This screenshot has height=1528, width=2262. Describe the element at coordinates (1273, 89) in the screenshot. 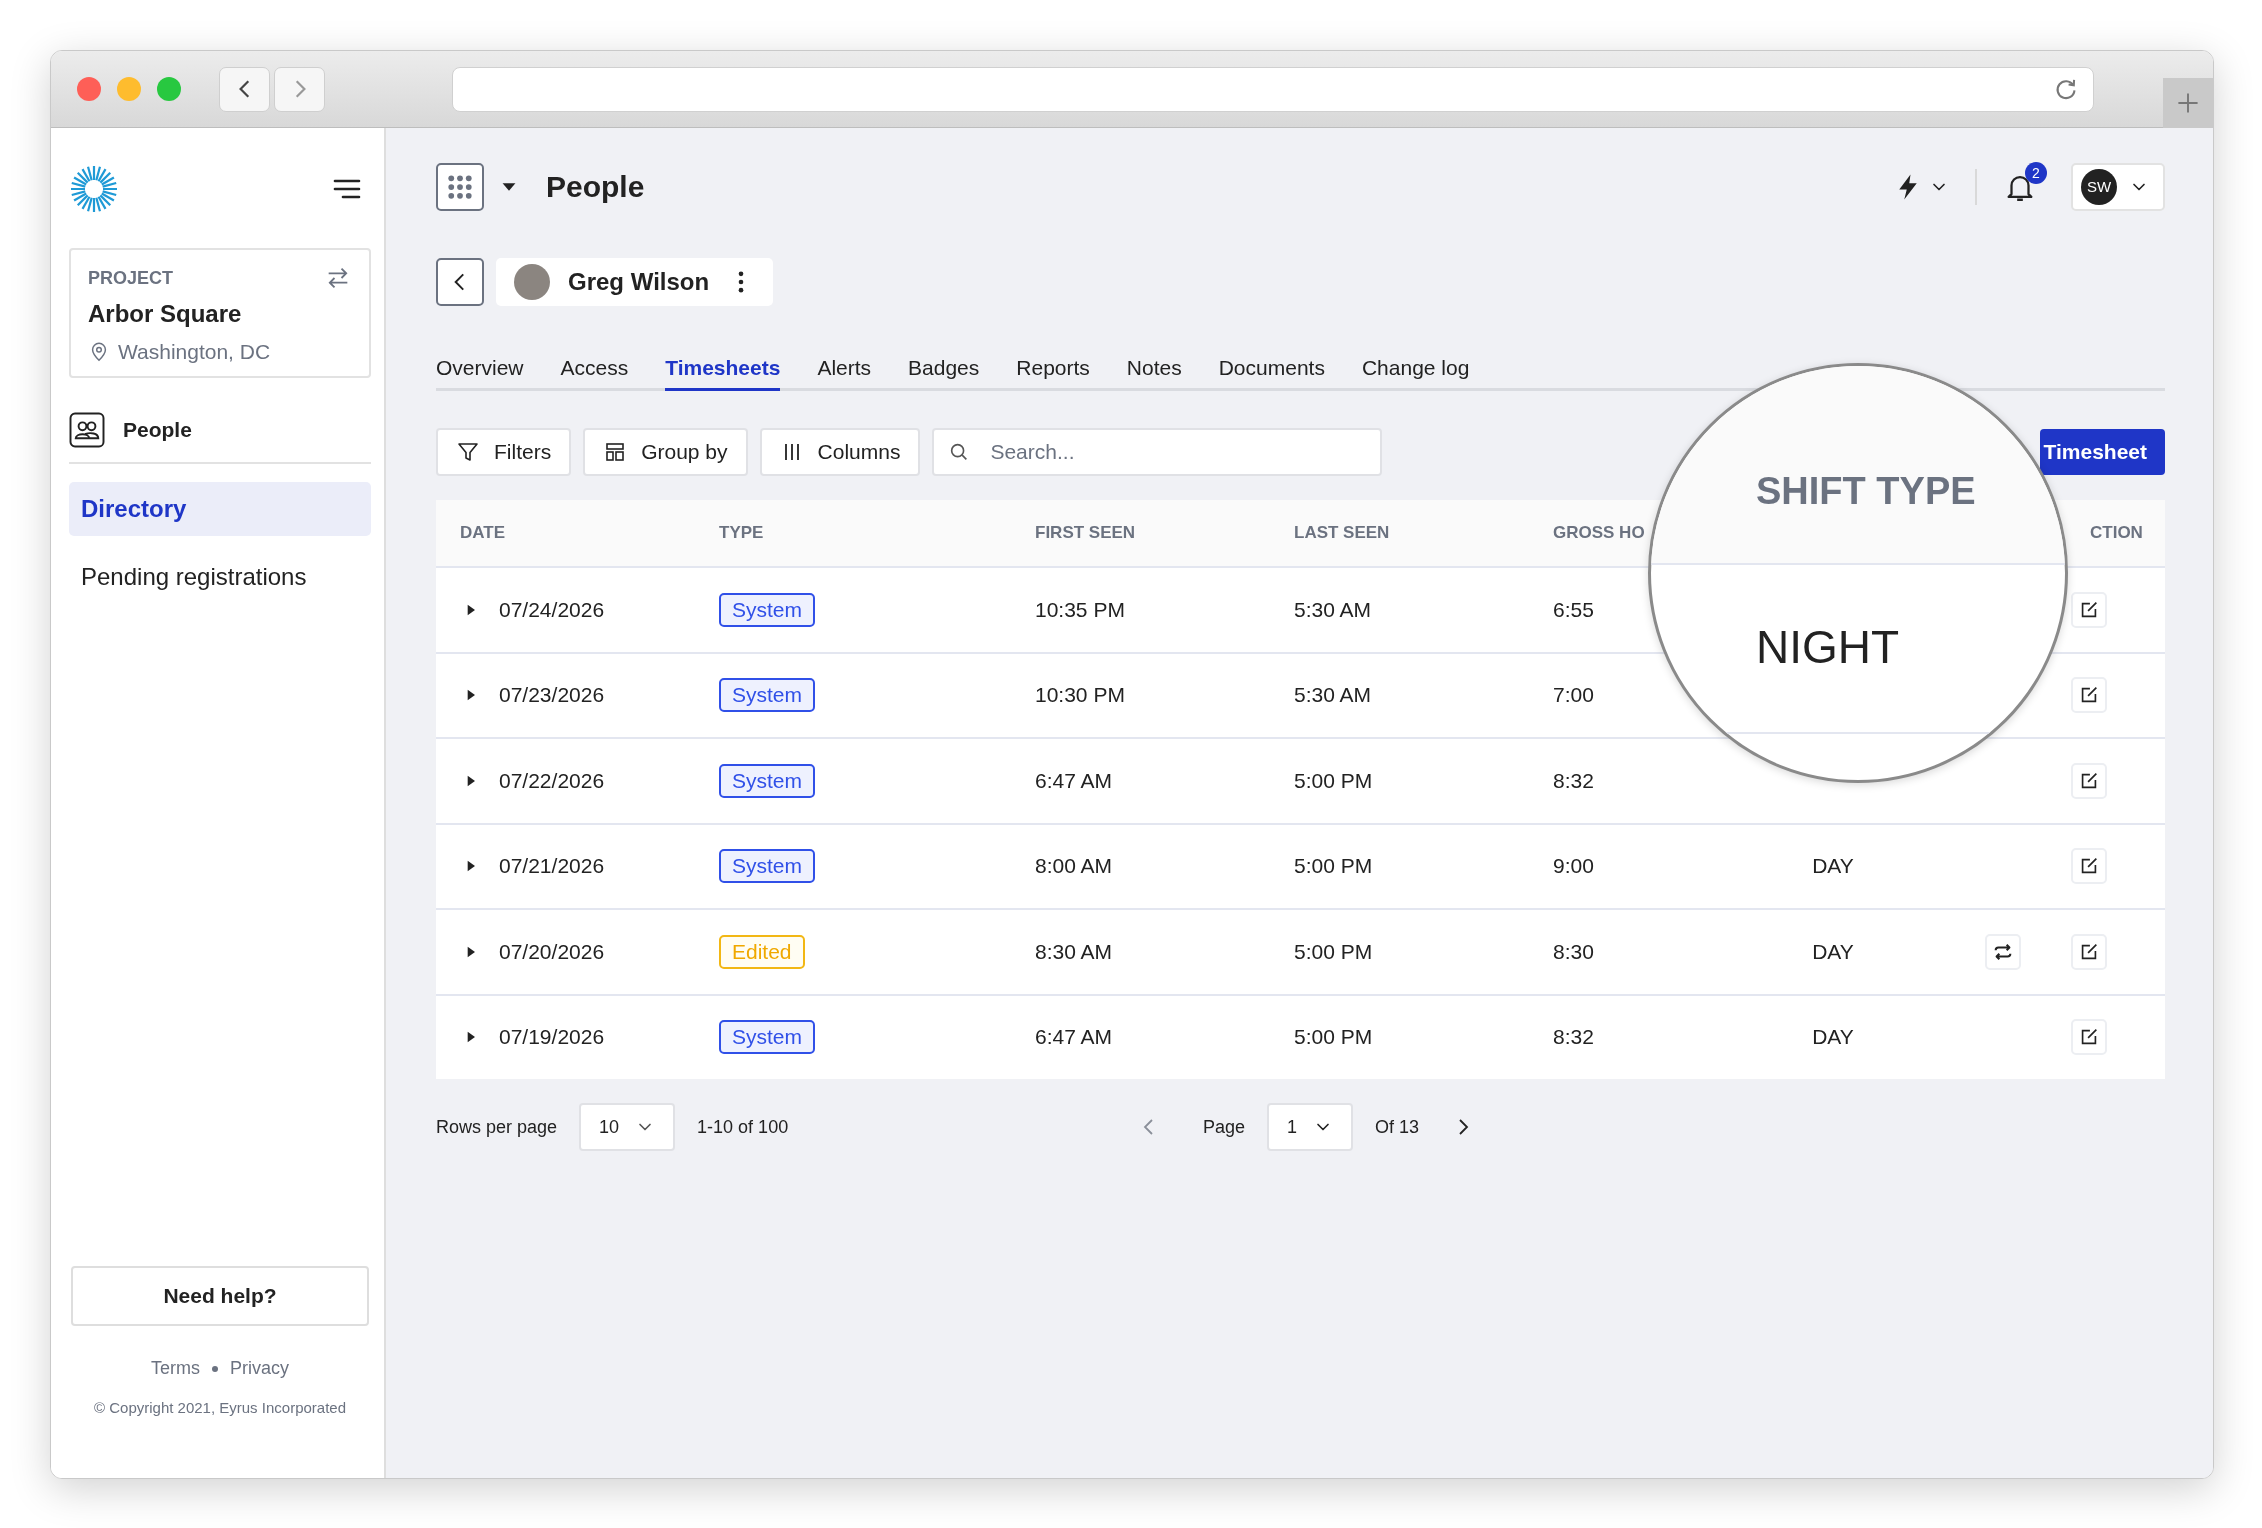

I see `address-field` at that location.